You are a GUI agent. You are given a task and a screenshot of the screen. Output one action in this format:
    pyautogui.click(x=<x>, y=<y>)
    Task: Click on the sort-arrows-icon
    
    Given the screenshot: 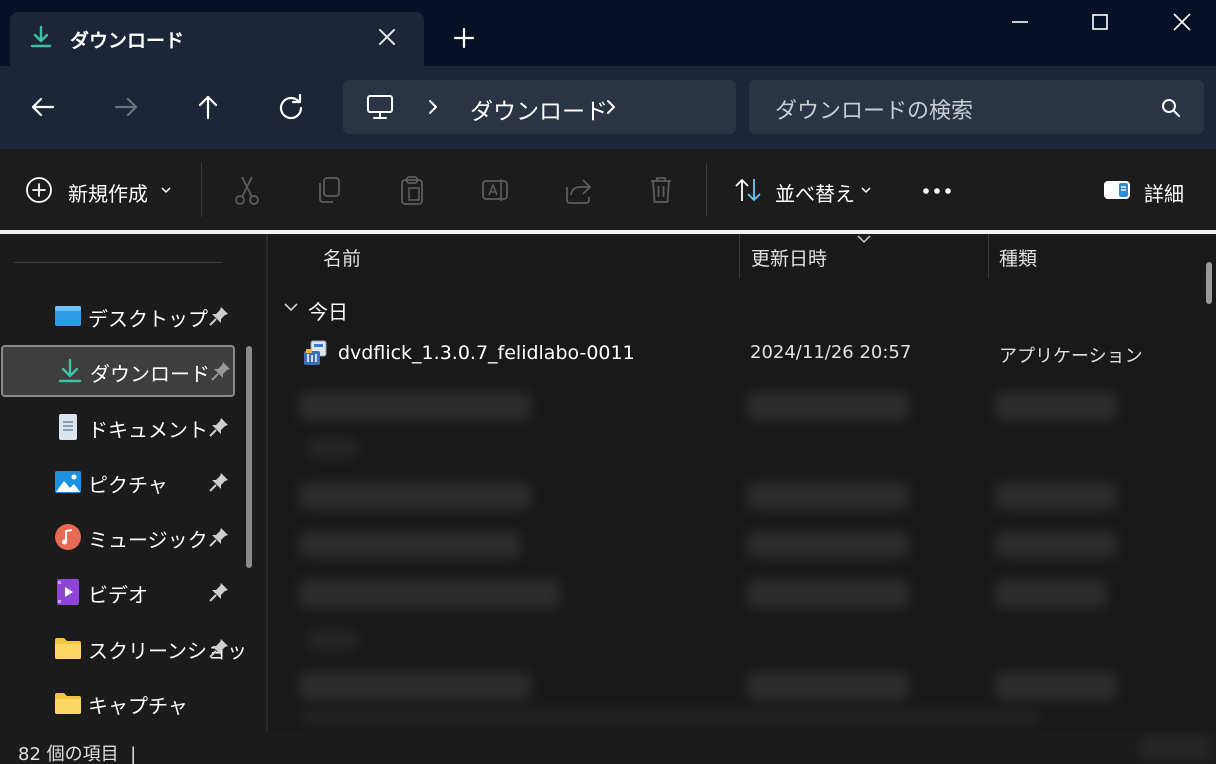 What is the action you would take?
    pyautogui.click(x=748, y=190)
    